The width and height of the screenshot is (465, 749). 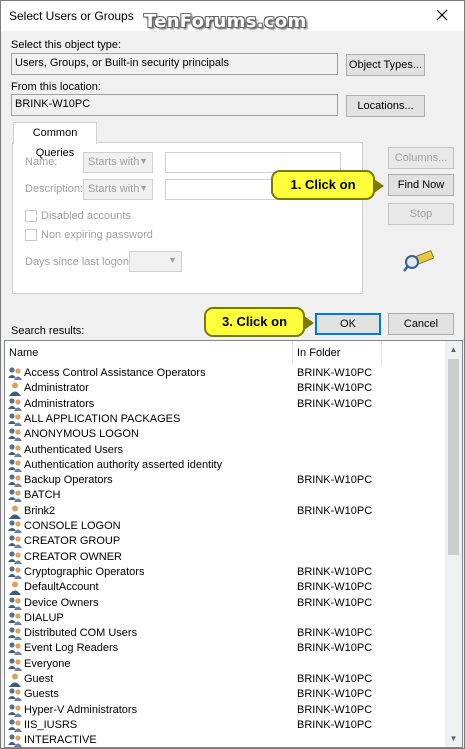 What do you see at coordinates (225, 404) in the screenshot?
I see `table-row: Administrators BRINK-W10PC` at bounding box center [225, 404].